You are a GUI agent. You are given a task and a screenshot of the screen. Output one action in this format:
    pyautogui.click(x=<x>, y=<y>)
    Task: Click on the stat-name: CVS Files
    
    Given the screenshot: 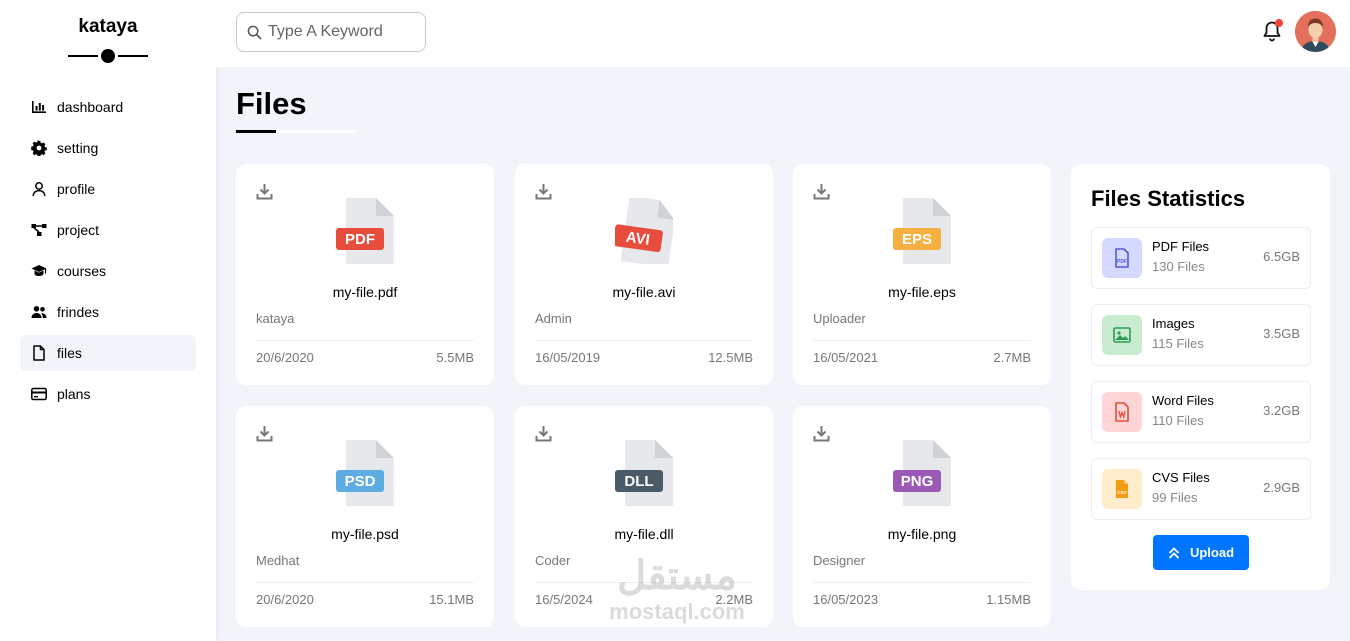 What is the action you would take?
    pyautogui.click(x=1181, y=477)
    